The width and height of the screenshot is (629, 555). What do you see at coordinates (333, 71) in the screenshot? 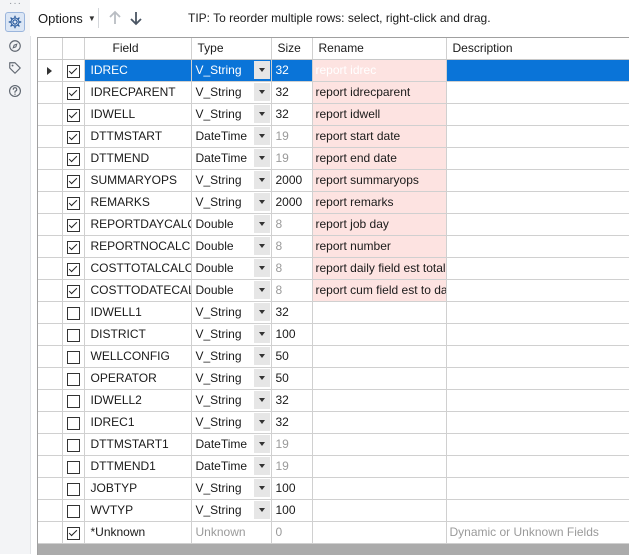
I see `table-row: IDRECV_String32report idrec` at bounding box center [333, 71].